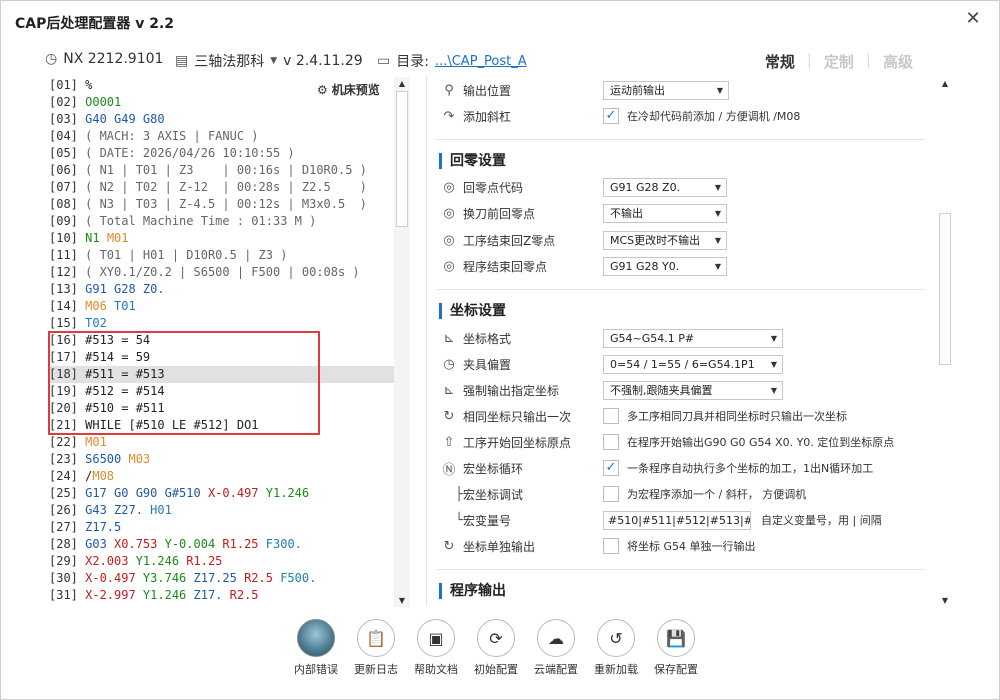 This screenshot has height=700, width=1000. I want to click on add-slash-checkbox: ✓, so click(611, 116).